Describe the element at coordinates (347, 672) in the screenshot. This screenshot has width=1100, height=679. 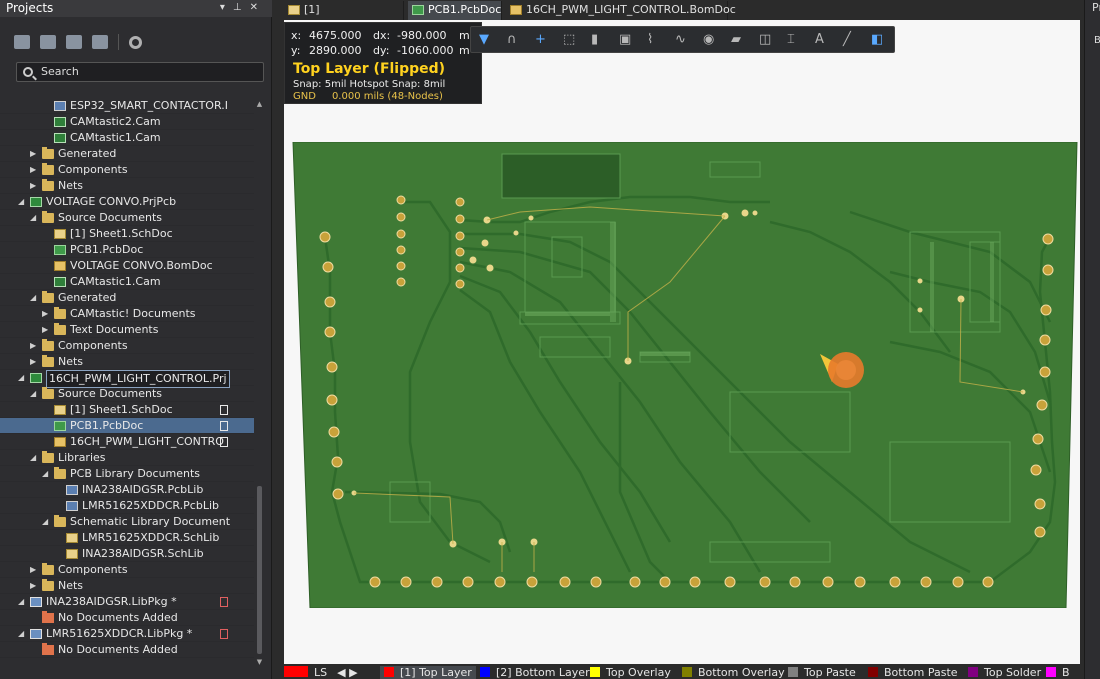
I see `layer-nav-arrows-icon: ◀ ▶` at that location.